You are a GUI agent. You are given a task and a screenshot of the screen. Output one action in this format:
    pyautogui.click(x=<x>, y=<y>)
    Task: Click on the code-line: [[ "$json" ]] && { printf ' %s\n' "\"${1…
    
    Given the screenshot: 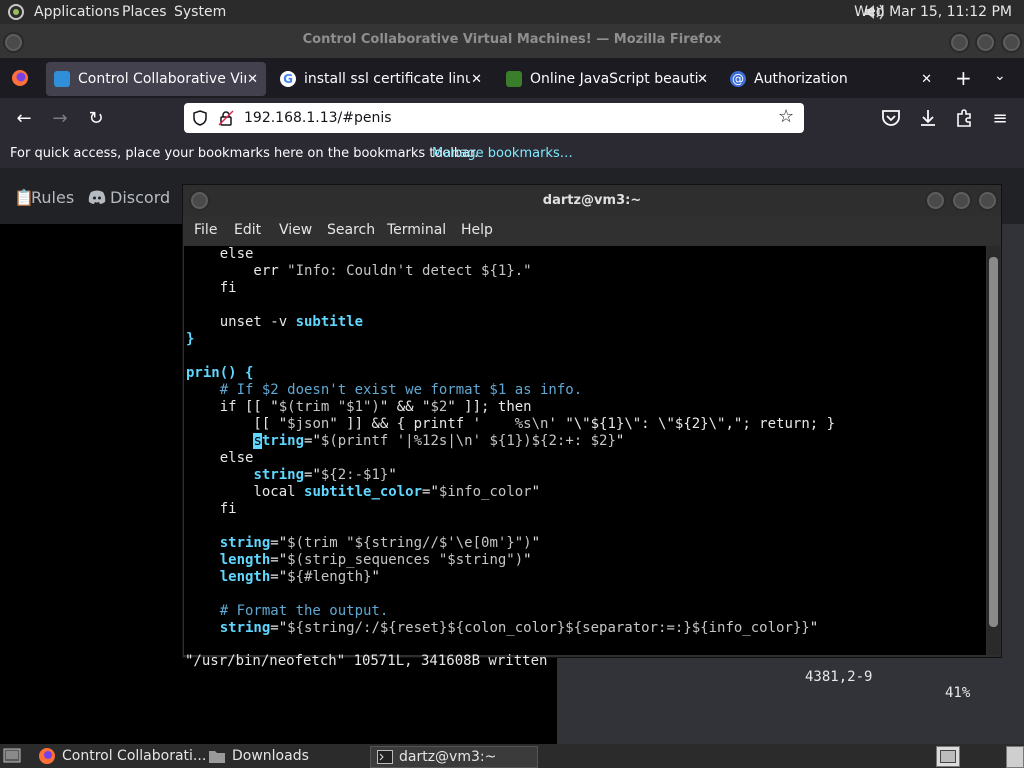 What is the action you would take?
    pyautogui.click(x=511, y=424)
    